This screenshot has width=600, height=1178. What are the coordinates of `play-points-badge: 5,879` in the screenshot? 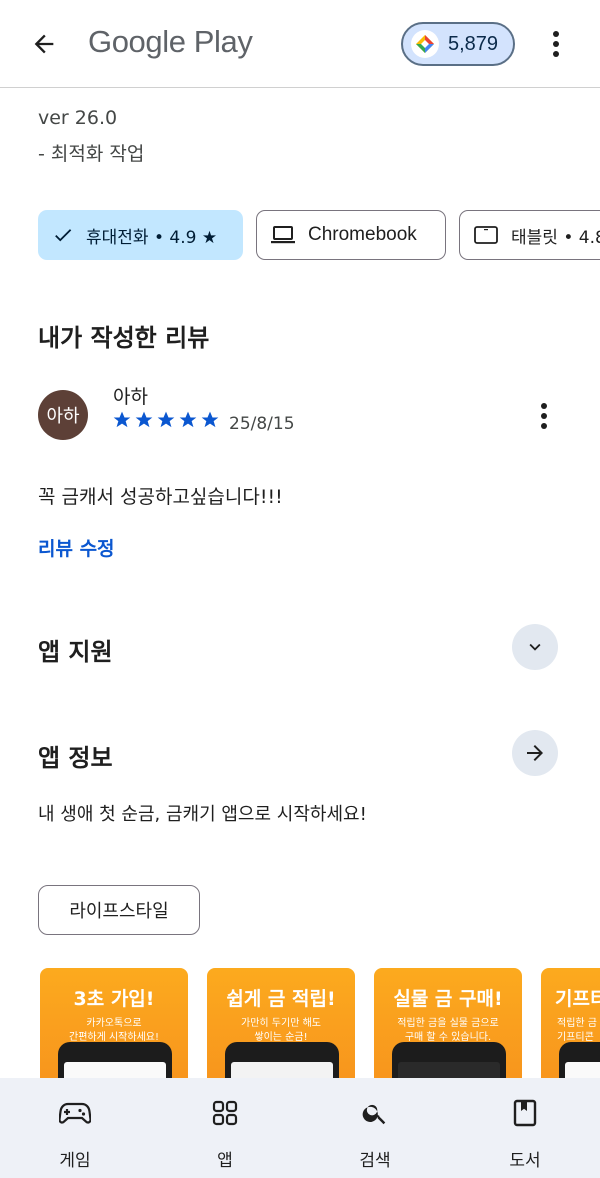 It's located at (458, 44).